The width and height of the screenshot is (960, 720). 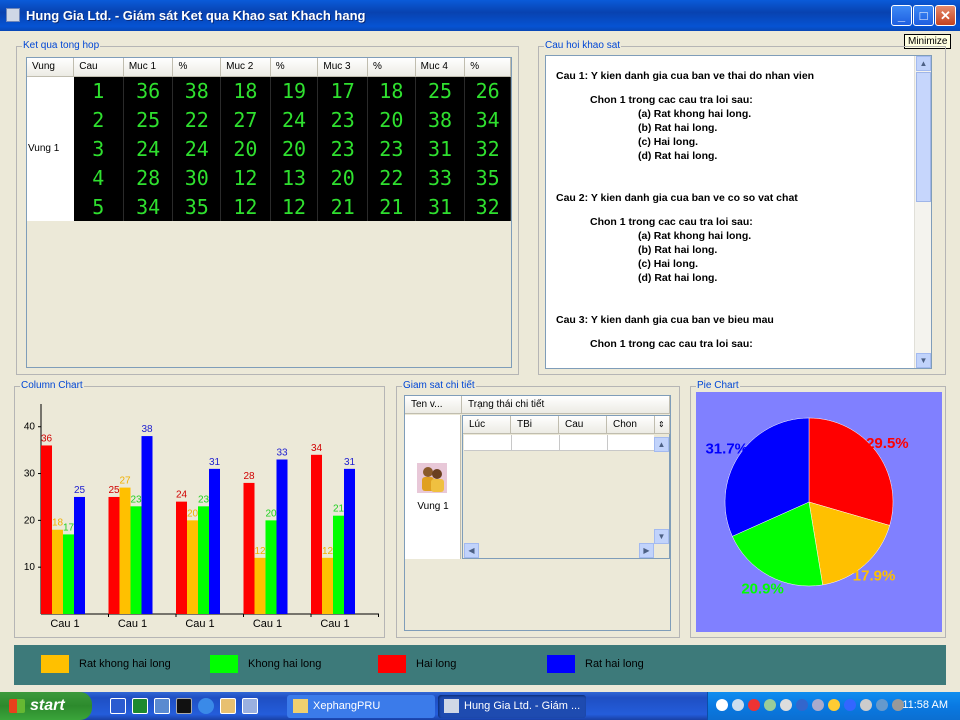 What do you see at coordinates (250, 706) in the screenshot?
I see `quicklaunch-icon` at bounding box center [250, 706].